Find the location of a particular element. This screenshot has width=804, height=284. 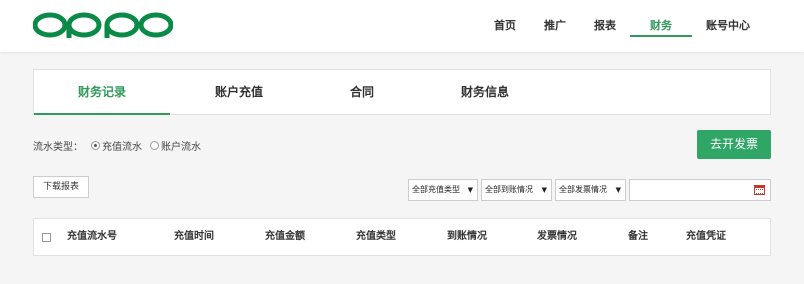

top-nav: 首页 推广 报表 财务 账号中心 is located at coordinates (622, 26).